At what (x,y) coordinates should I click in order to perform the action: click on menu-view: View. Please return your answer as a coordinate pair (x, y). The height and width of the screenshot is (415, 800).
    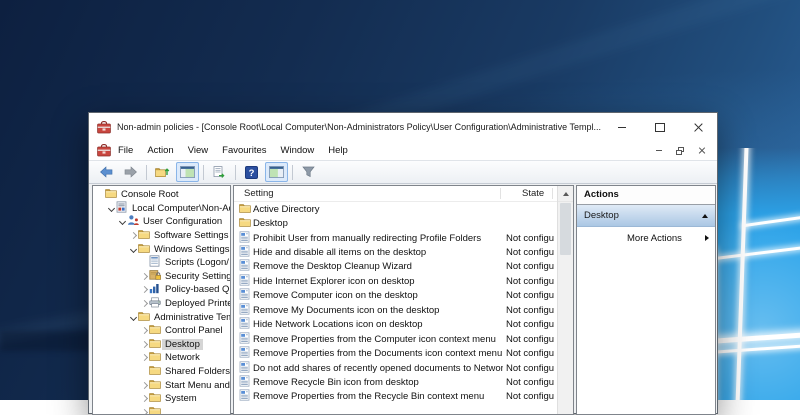
    Looking at the image, I should click on (198, 150).